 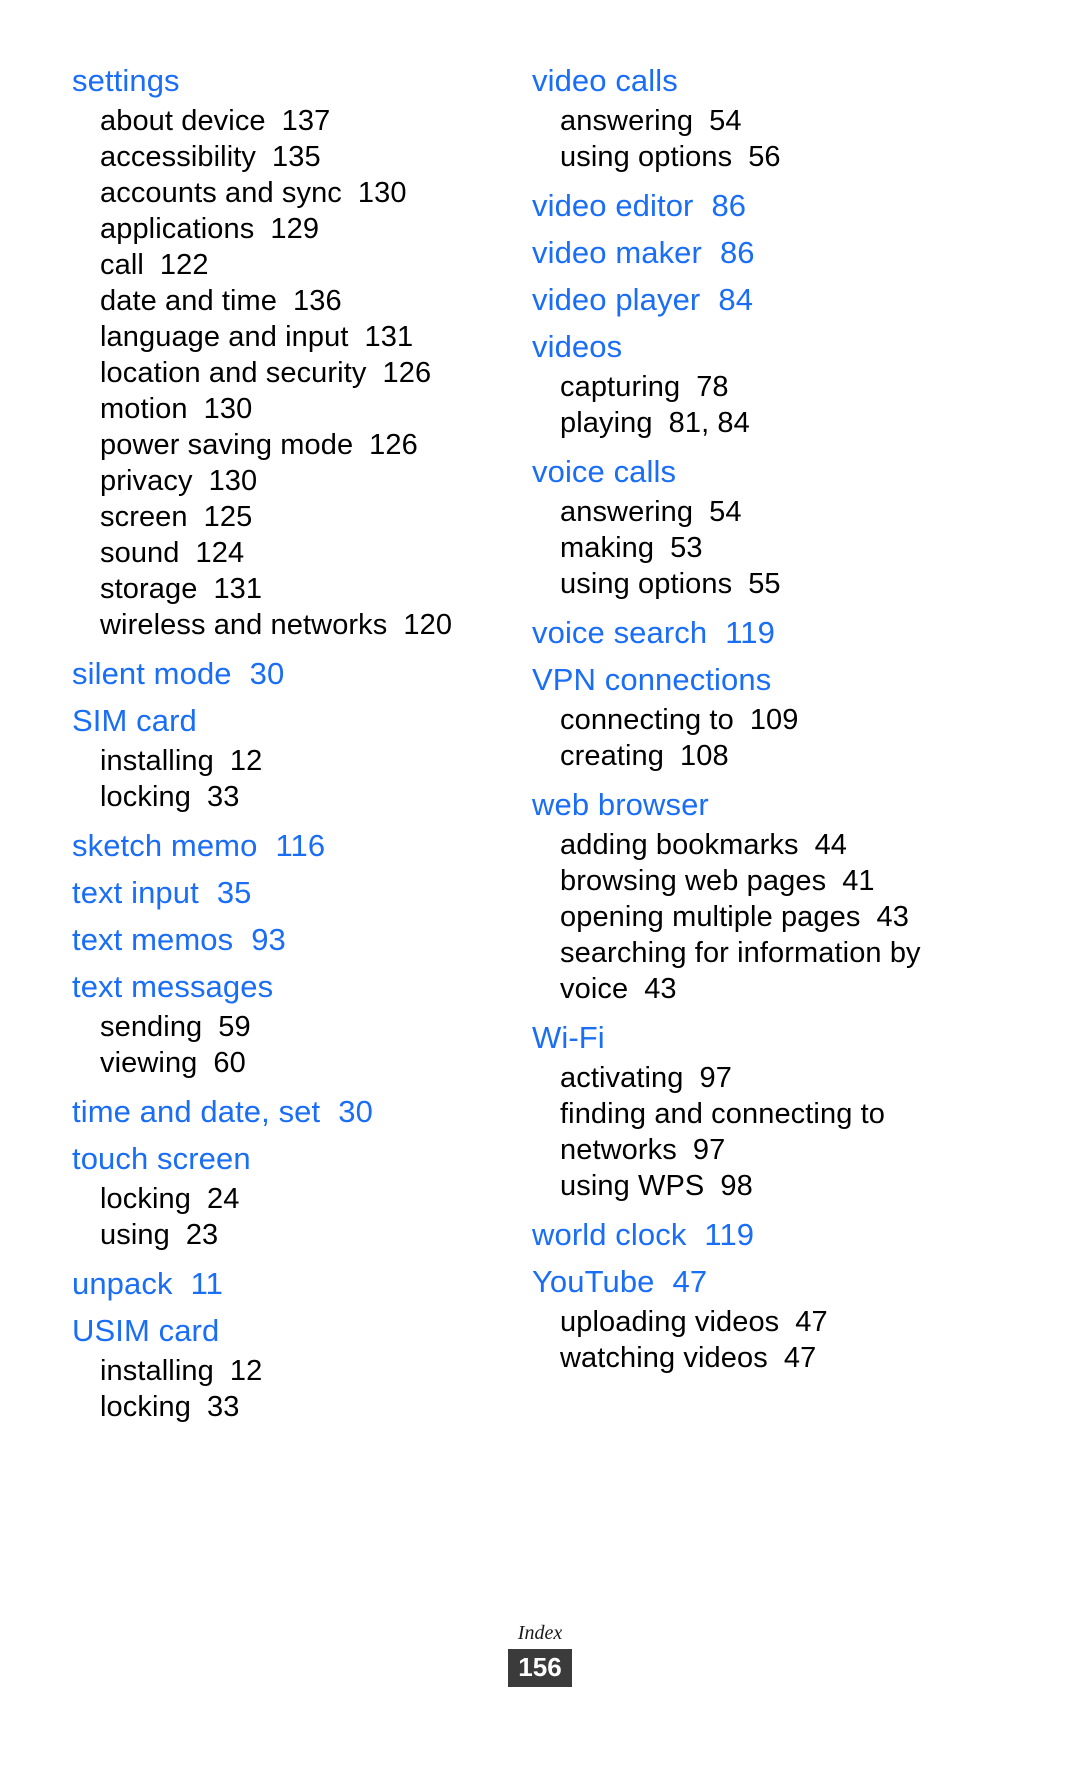 I want to click on index-subentry: answering 54, so click(x=747, y=512).